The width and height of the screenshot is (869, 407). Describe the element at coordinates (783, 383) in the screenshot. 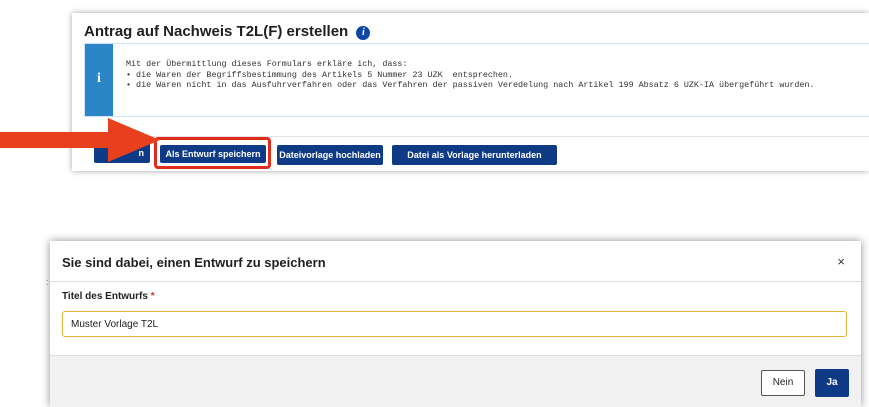

I see `no-button: Nein` at that location.